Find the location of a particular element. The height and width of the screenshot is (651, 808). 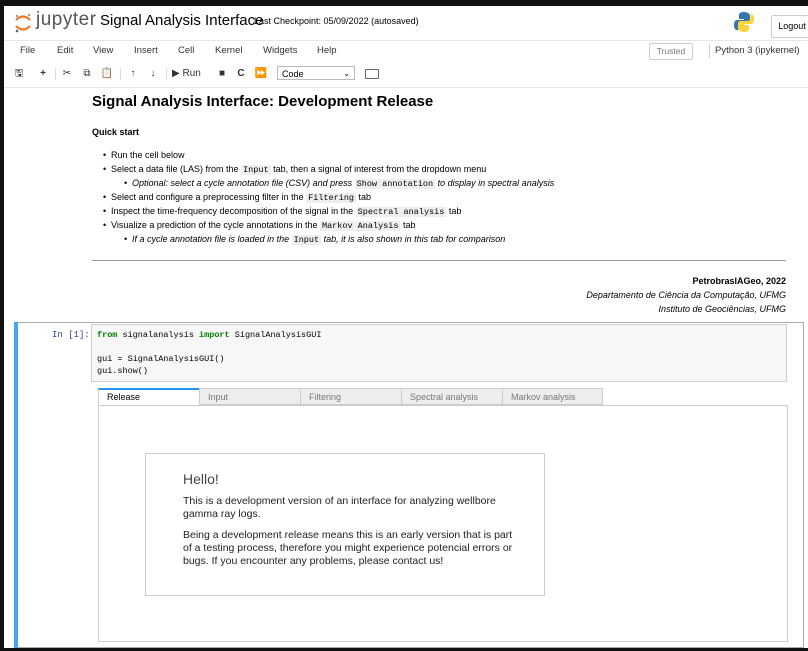

cut-icon: ✂ is located at coordinates (67, 74).